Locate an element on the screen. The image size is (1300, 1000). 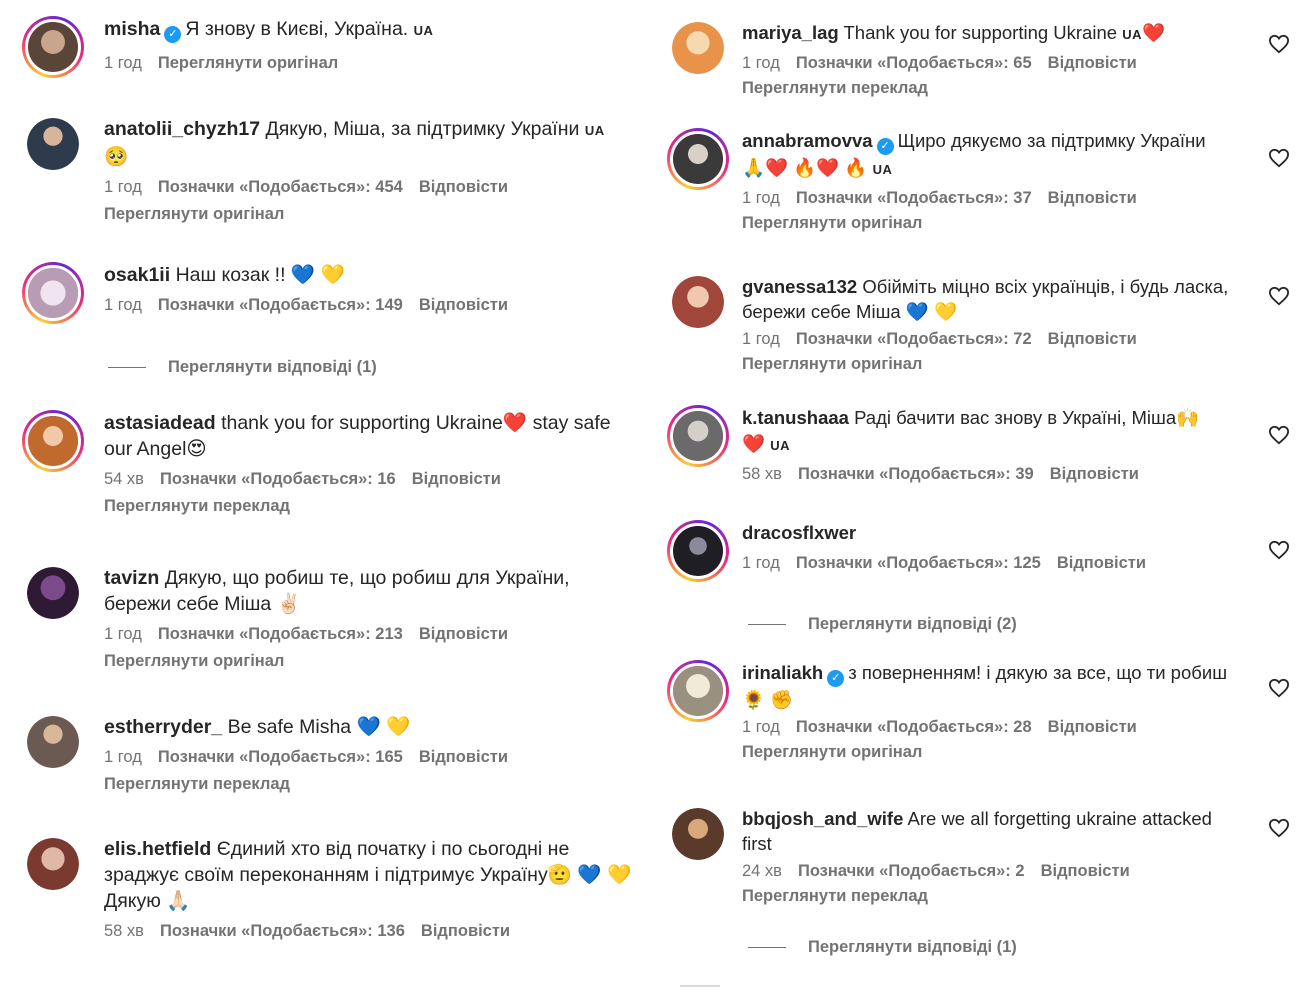
view-replies-button: Переглянути відповіді (2) is located at coordinates (882, 624).